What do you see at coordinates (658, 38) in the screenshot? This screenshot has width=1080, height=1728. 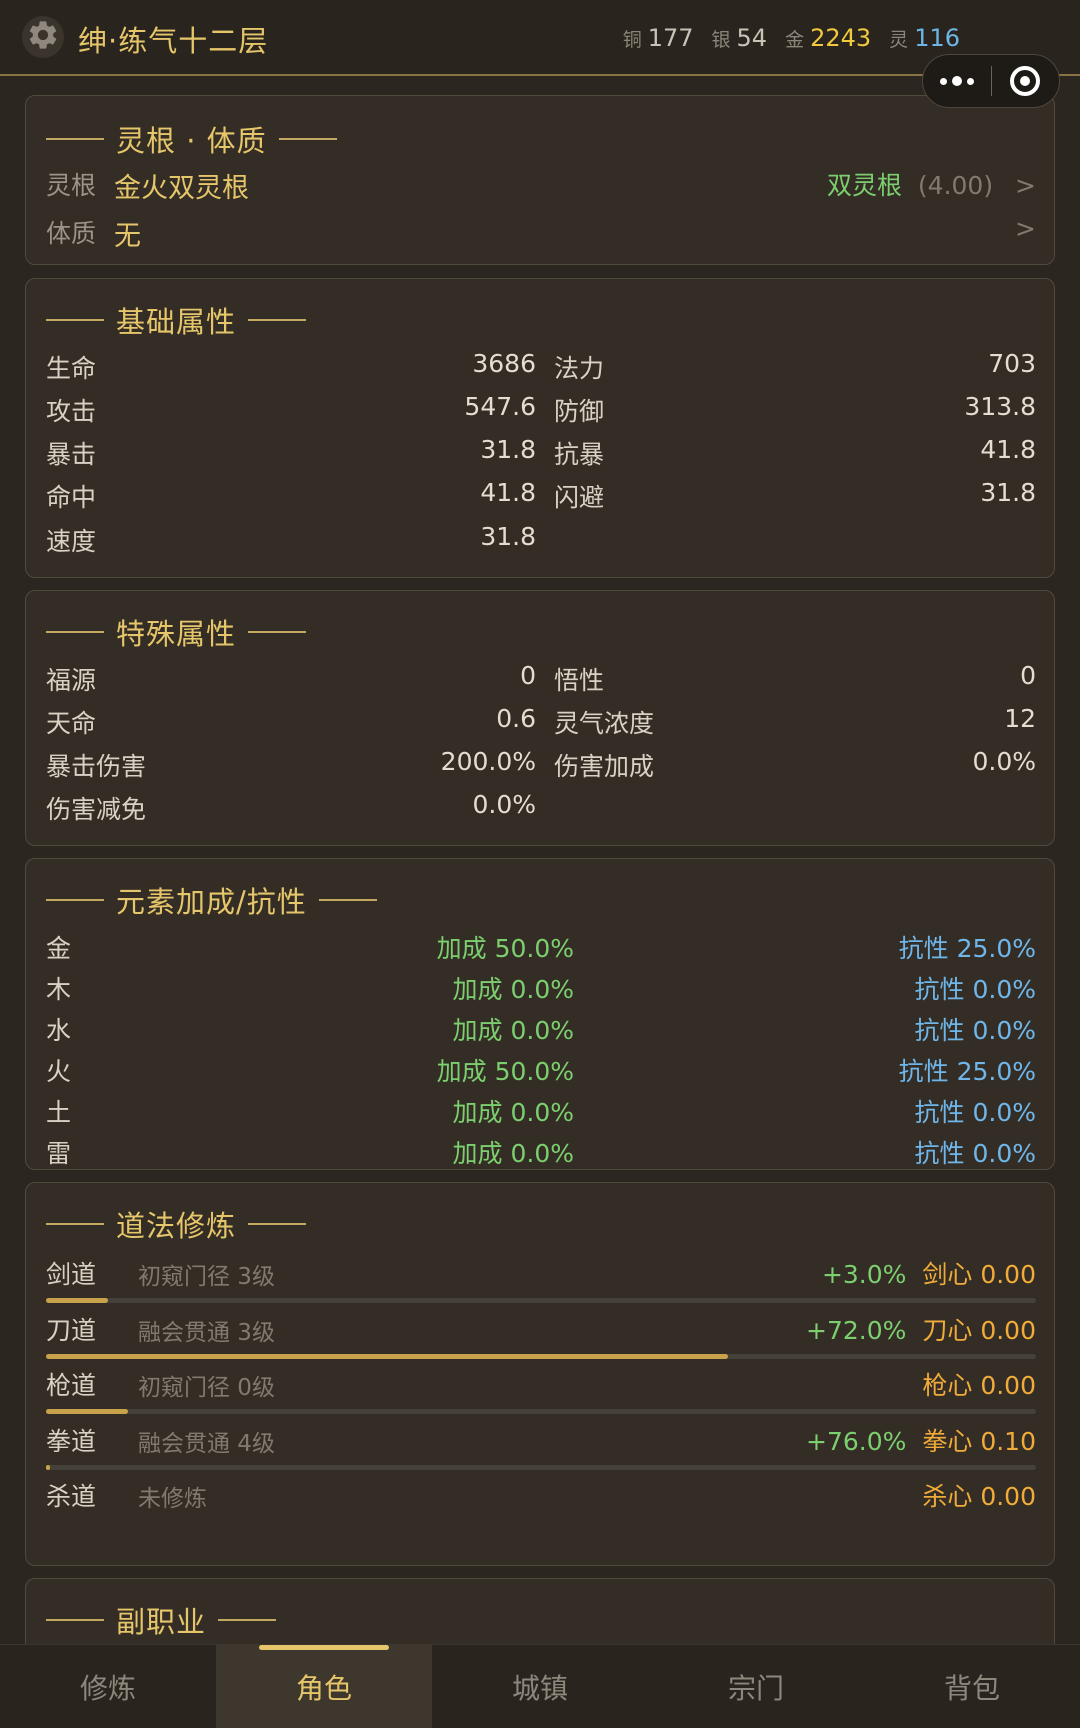 I see `currency-copper: 铜 177` at bounding box center [658, 38].